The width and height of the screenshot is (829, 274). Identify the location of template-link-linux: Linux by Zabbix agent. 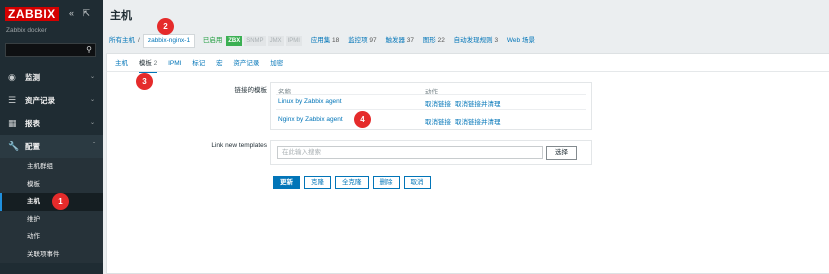
(310, 101).